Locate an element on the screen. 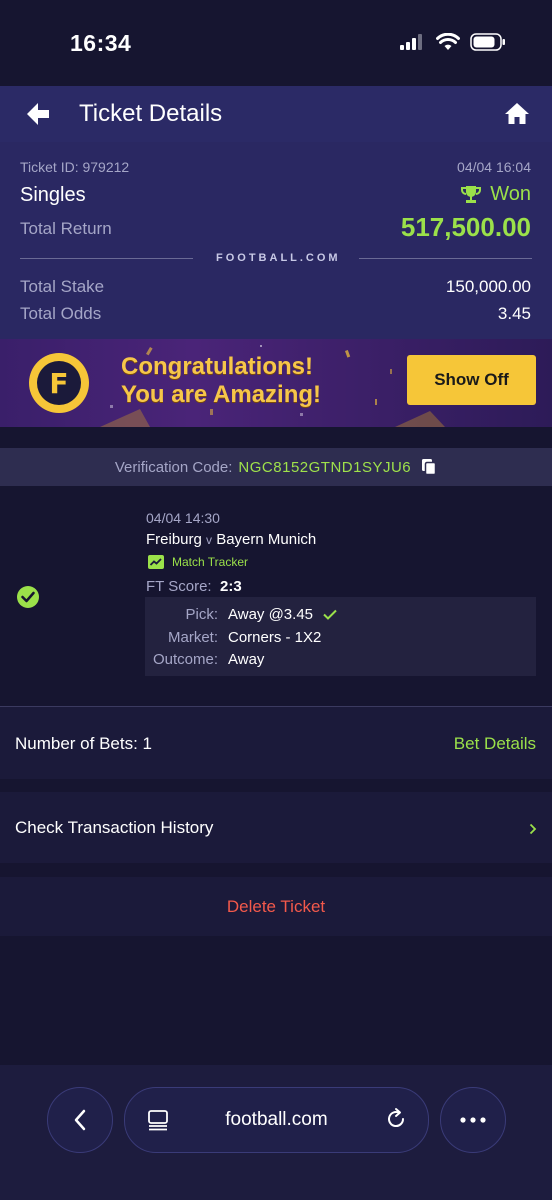 This screenshot has height=1200, width=552. page-title: Ticket Details is located at coordinates (151, 113).